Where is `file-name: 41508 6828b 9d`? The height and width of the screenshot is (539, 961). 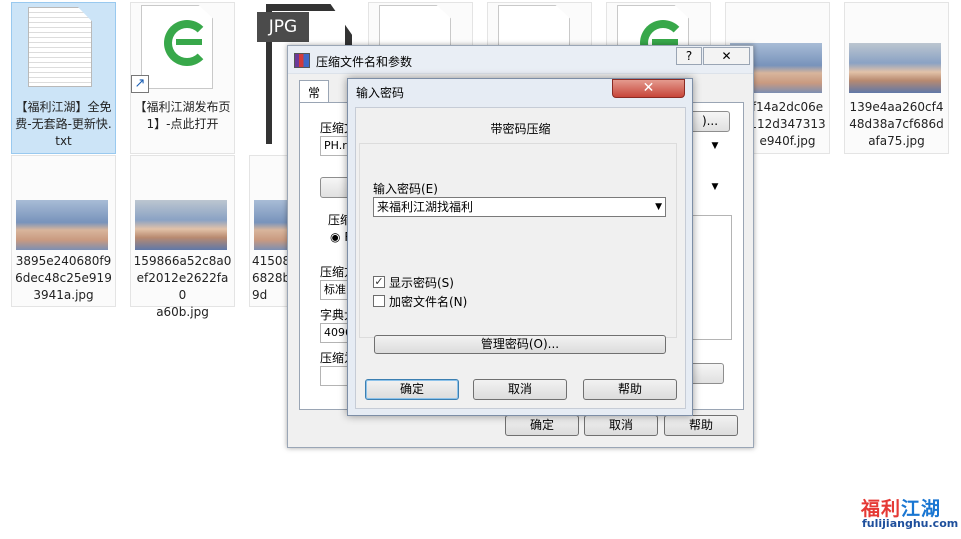
file-name: 41508 6828b 9d is located at coordinates (271, 278).